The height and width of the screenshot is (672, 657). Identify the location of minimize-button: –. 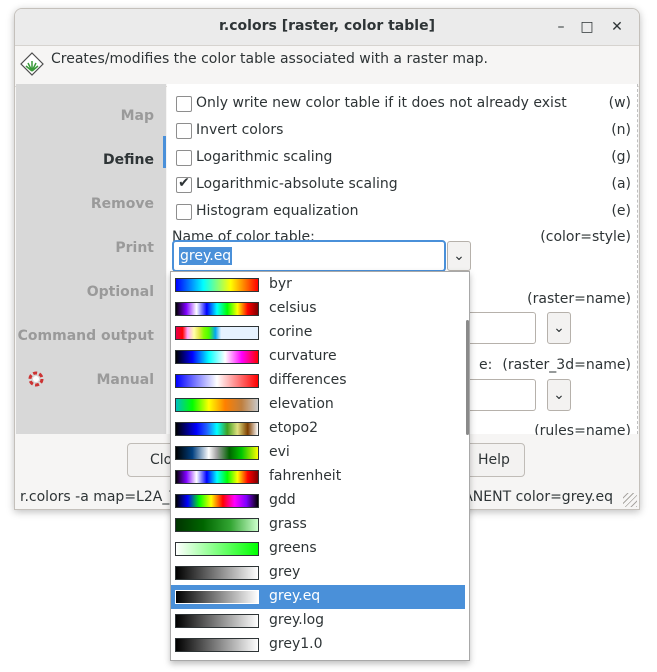
(561, 27).